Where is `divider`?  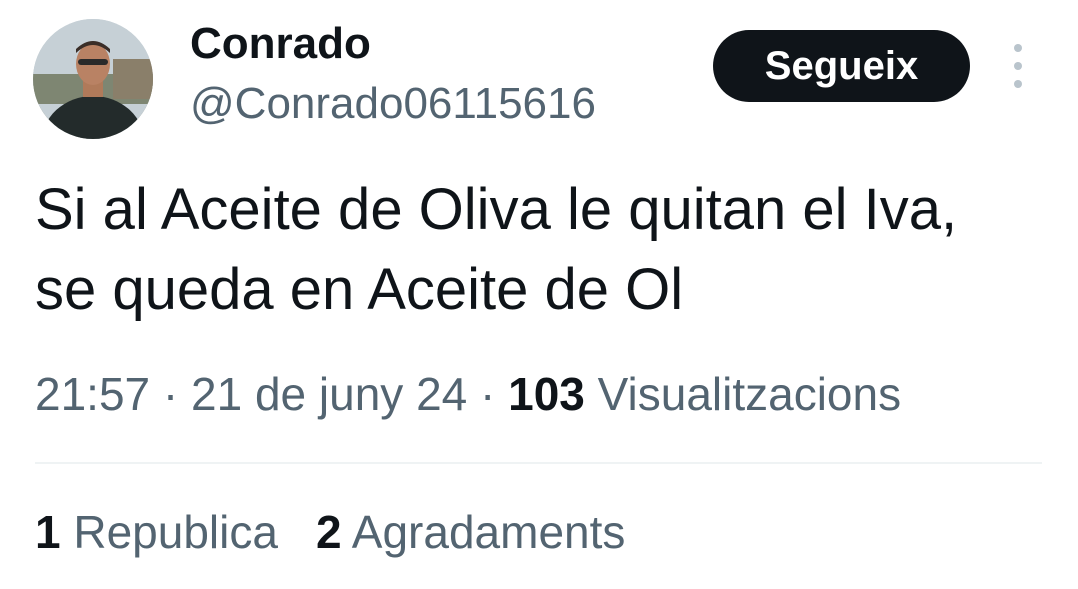
divider is located at coordinates (538, 463).